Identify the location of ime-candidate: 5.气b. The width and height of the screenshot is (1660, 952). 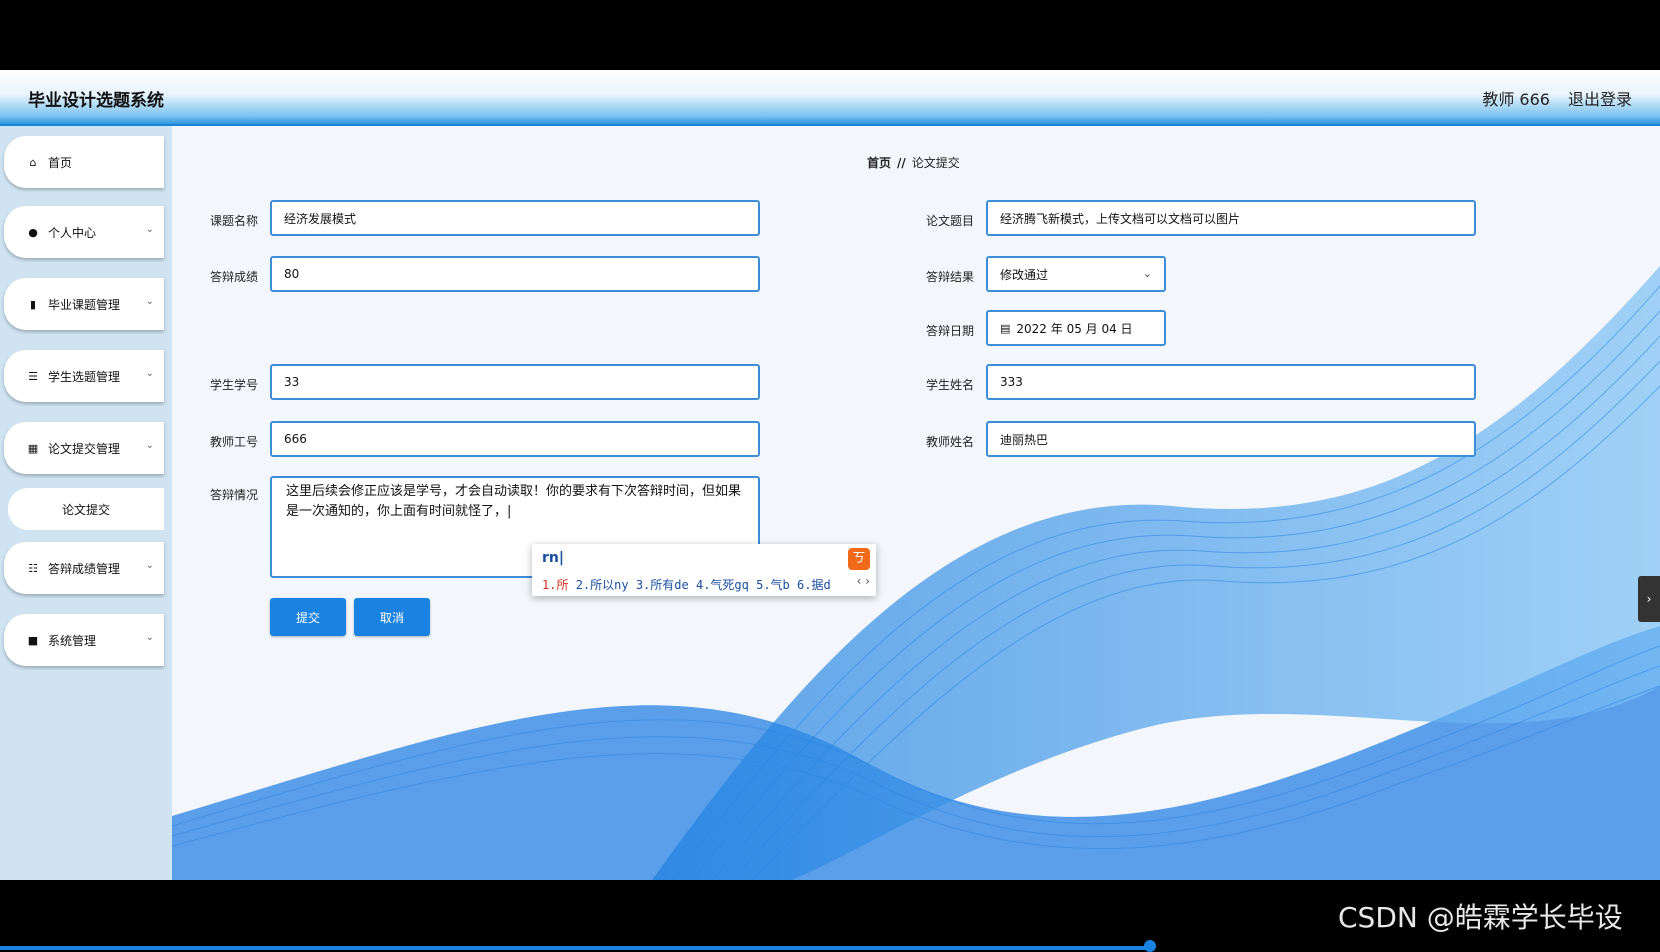
(773, 585).